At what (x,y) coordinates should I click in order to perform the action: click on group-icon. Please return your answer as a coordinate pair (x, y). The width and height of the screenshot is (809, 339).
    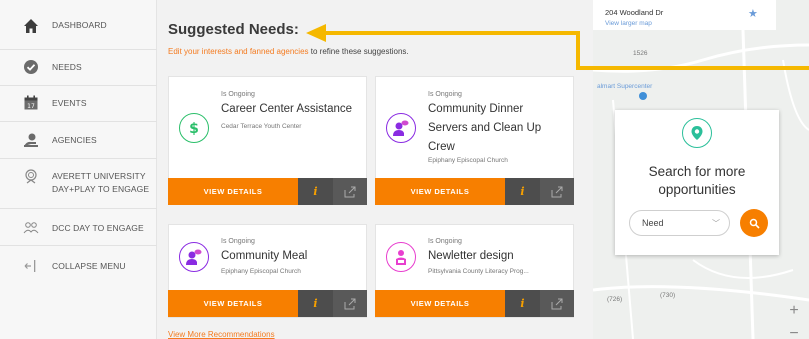
    Looking at the image, I should click on (31, 228).